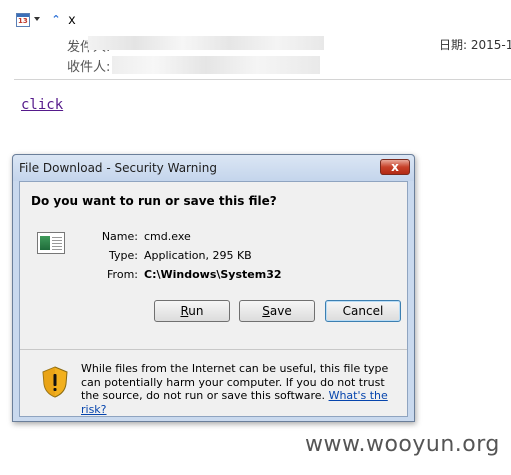  What do you see at coordinates (475, 45) in the screenshot?
I see `email-date: 日期: 2015-10` at bounding box center [475, 45].